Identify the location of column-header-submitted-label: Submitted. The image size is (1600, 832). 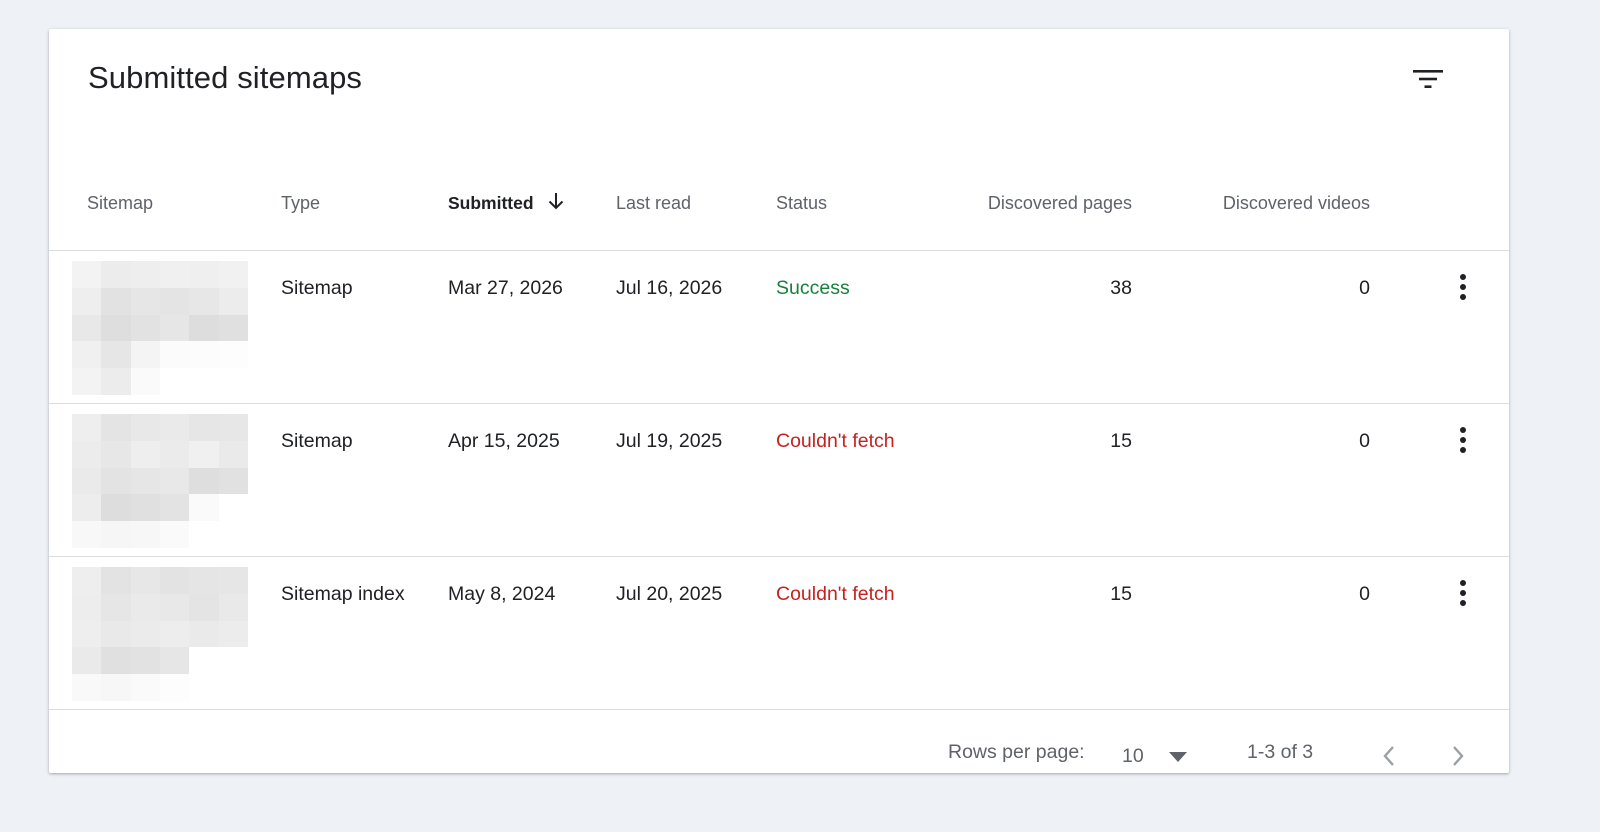
(491, 203).